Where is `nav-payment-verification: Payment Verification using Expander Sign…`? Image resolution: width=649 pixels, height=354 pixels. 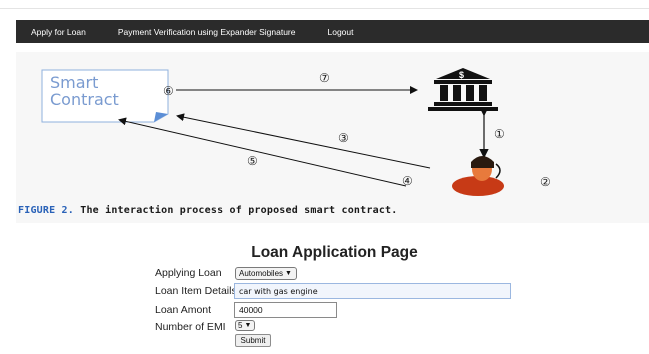
nav-payment-verification: Payment Verification using Expander Sign… is located at coordinates (207, 32).